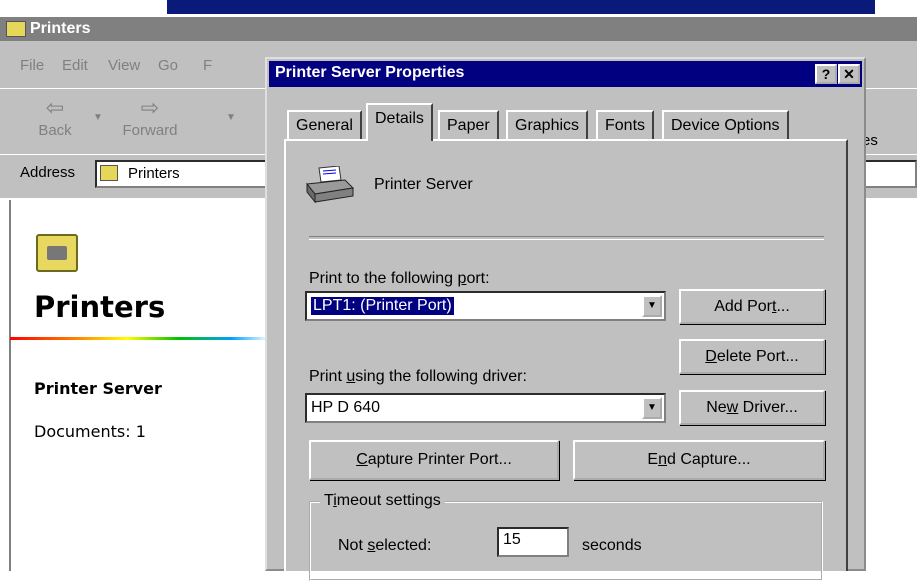  What do you see at coordinates (324, 125) in the screenshot?
I see `tab-general: General` at bounding box center [324, 125].